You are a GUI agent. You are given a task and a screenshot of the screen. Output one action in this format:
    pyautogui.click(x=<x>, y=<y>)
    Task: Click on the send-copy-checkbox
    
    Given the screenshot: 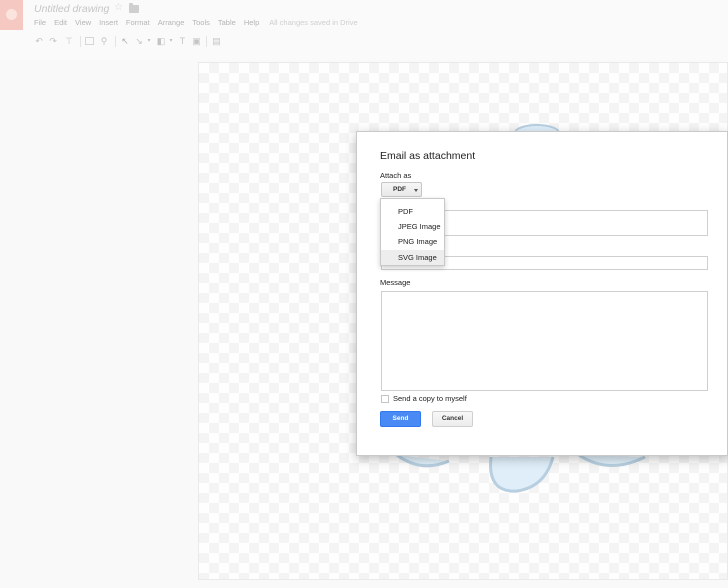 What is the action you would take?
    pyautogui.click(x=385, y=399)
    